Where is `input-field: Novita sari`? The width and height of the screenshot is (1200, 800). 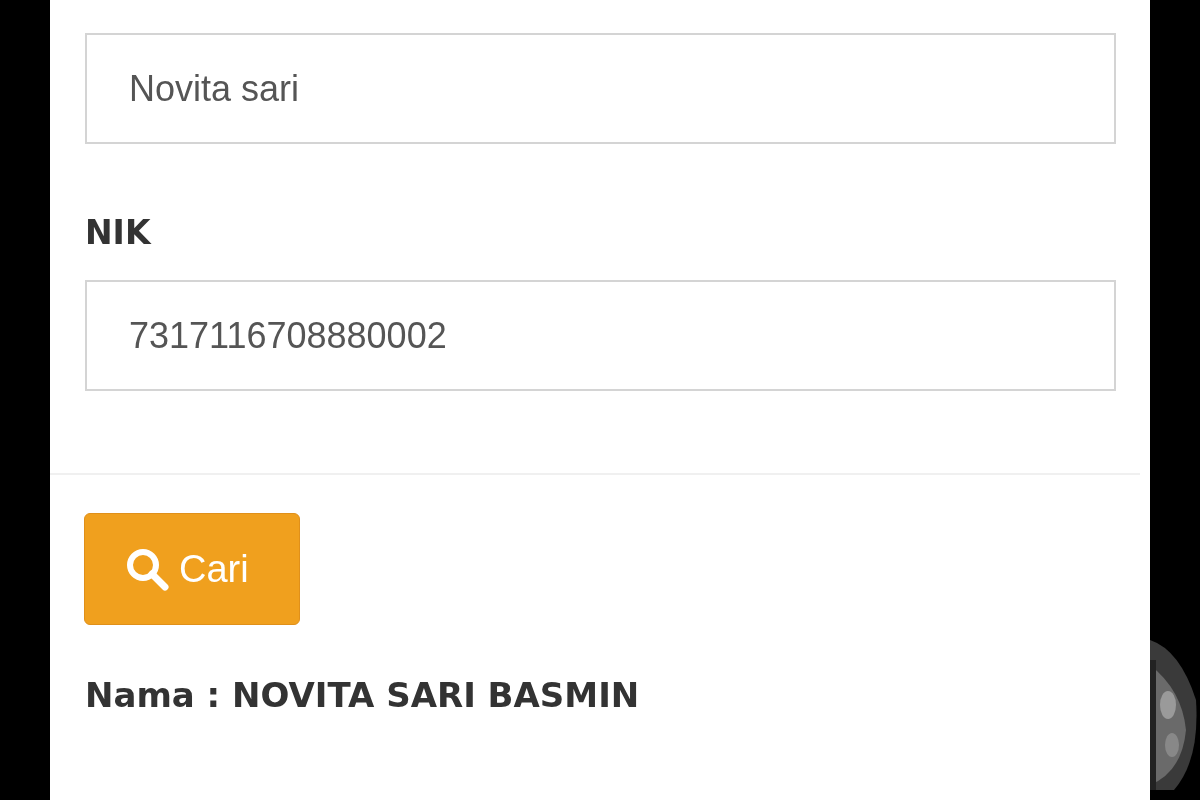
input-field: Novita sari is located at coordinates (600, 88).